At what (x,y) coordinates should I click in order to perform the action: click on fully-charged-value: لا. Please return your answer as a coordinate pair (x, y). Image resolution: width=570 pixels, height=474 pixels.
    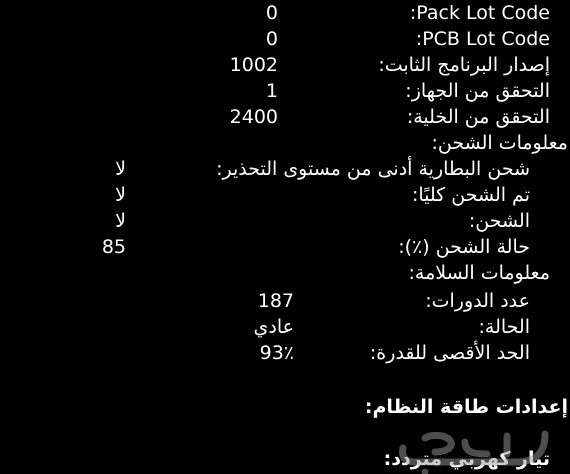
    Looking at the image, I should click on (120, 195).